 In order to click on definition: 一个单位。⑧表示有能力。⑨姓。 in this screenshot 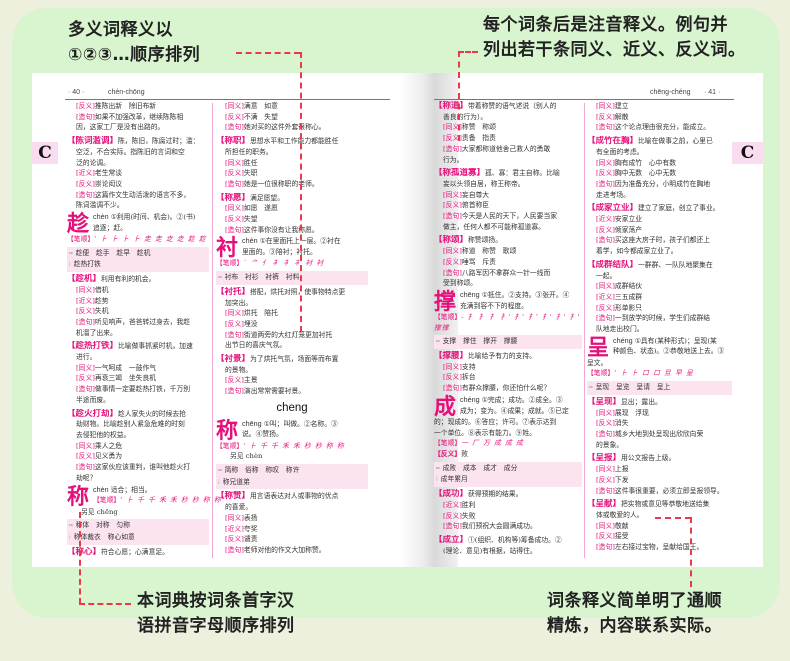, I will do `click(485, 432)`.